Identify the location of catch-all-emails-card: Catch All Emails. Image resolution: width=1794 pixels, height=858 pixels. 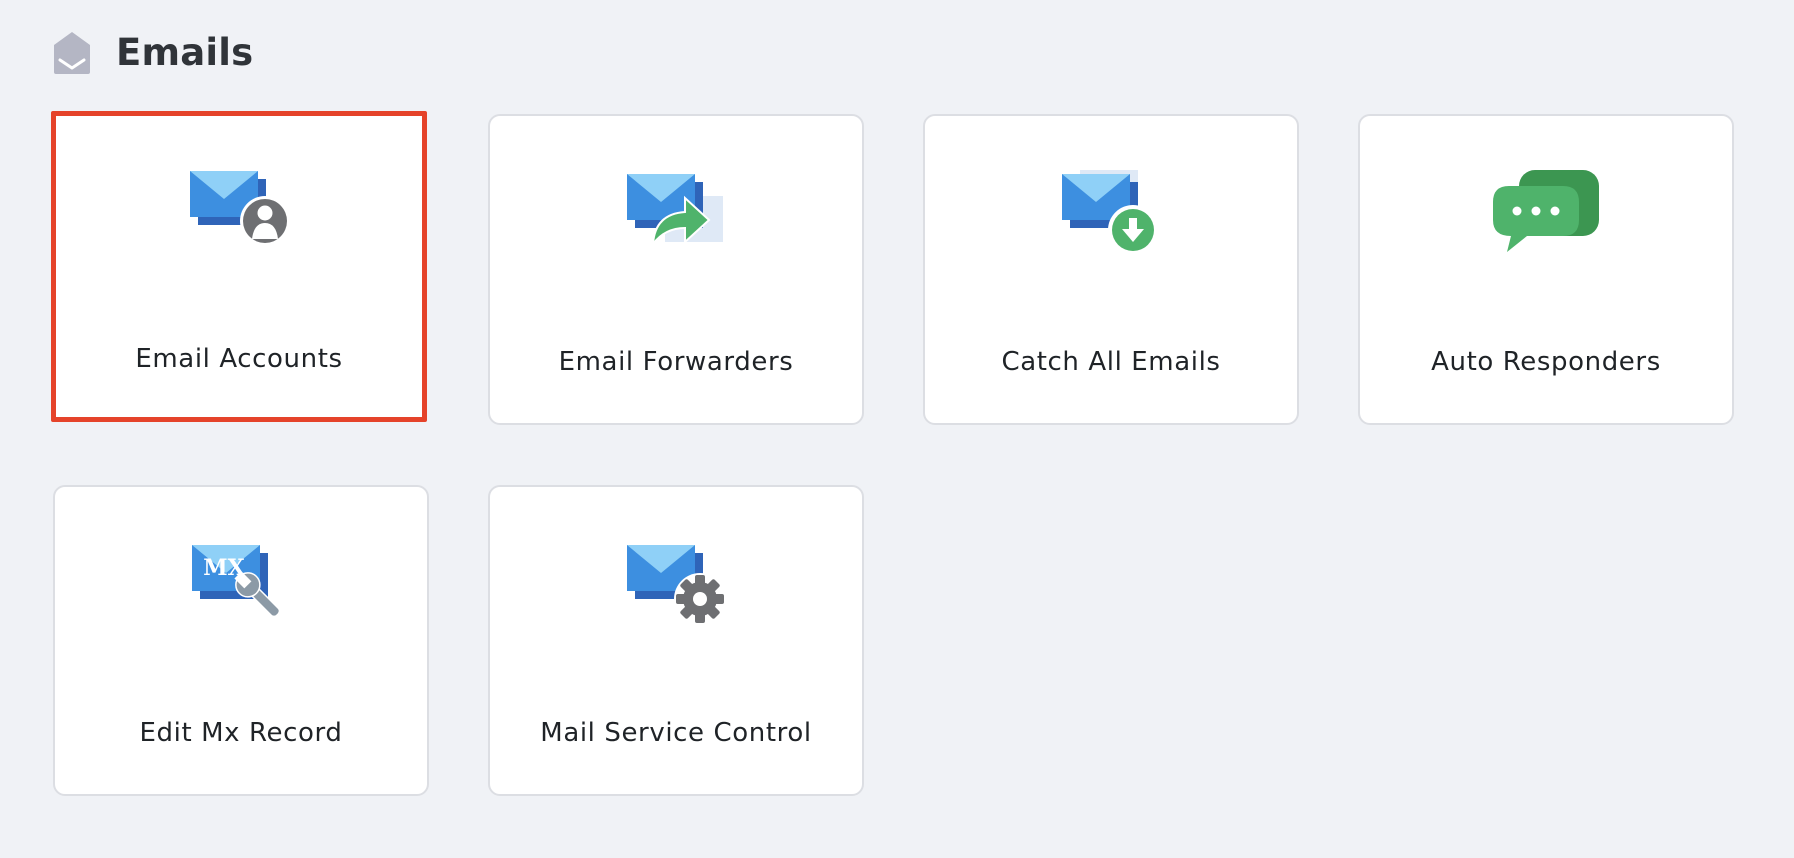
(1111, 269).